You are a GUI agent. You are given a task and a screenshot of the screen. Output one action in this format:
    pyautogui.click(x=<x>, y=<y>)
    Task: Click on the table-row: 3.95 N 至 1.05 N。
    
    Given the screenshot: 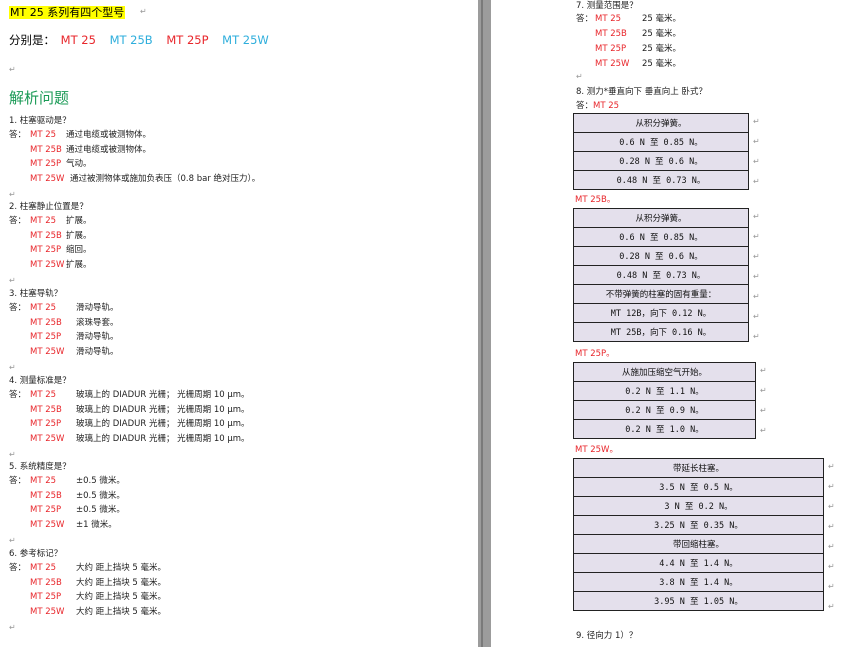 What is the action you would take?
    pyautogui.click(x=698, y=601)
    